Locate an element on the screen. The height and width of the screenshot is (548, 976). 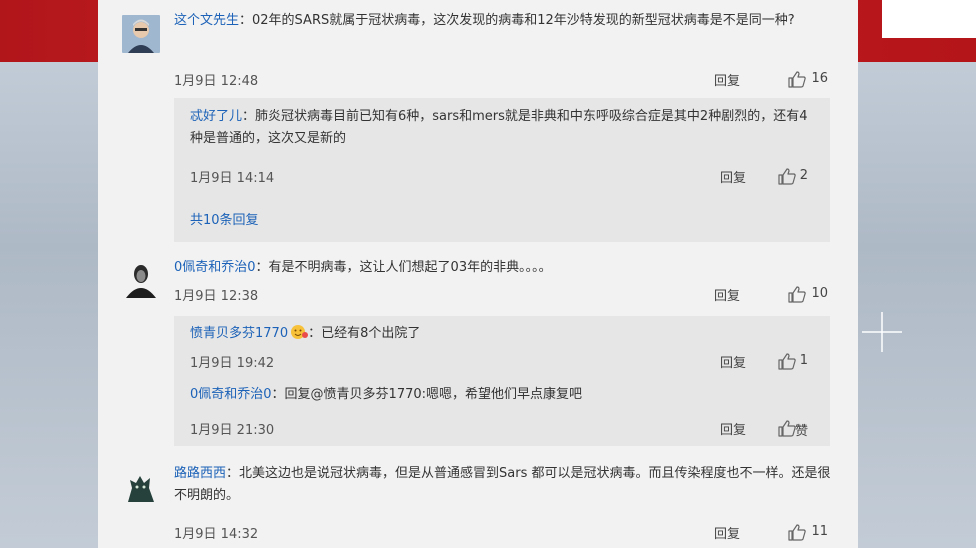
like-button: 10 is located at coordinates (803, 295).